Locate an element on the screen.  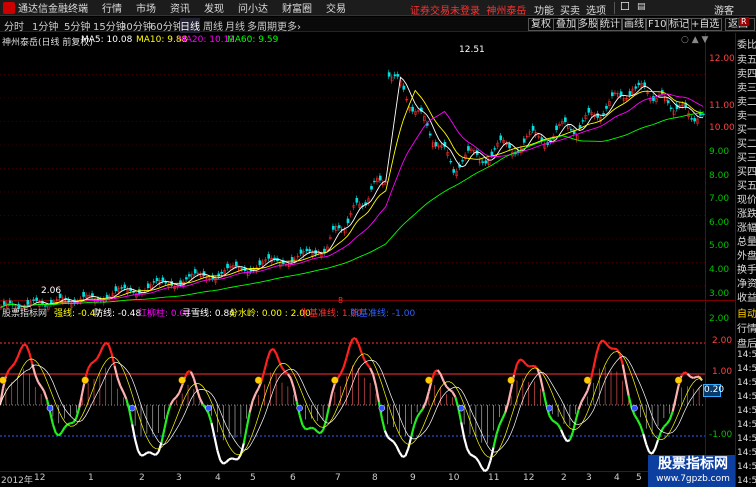
rpanel-item: 买五 is located at coordinates (746, 184).